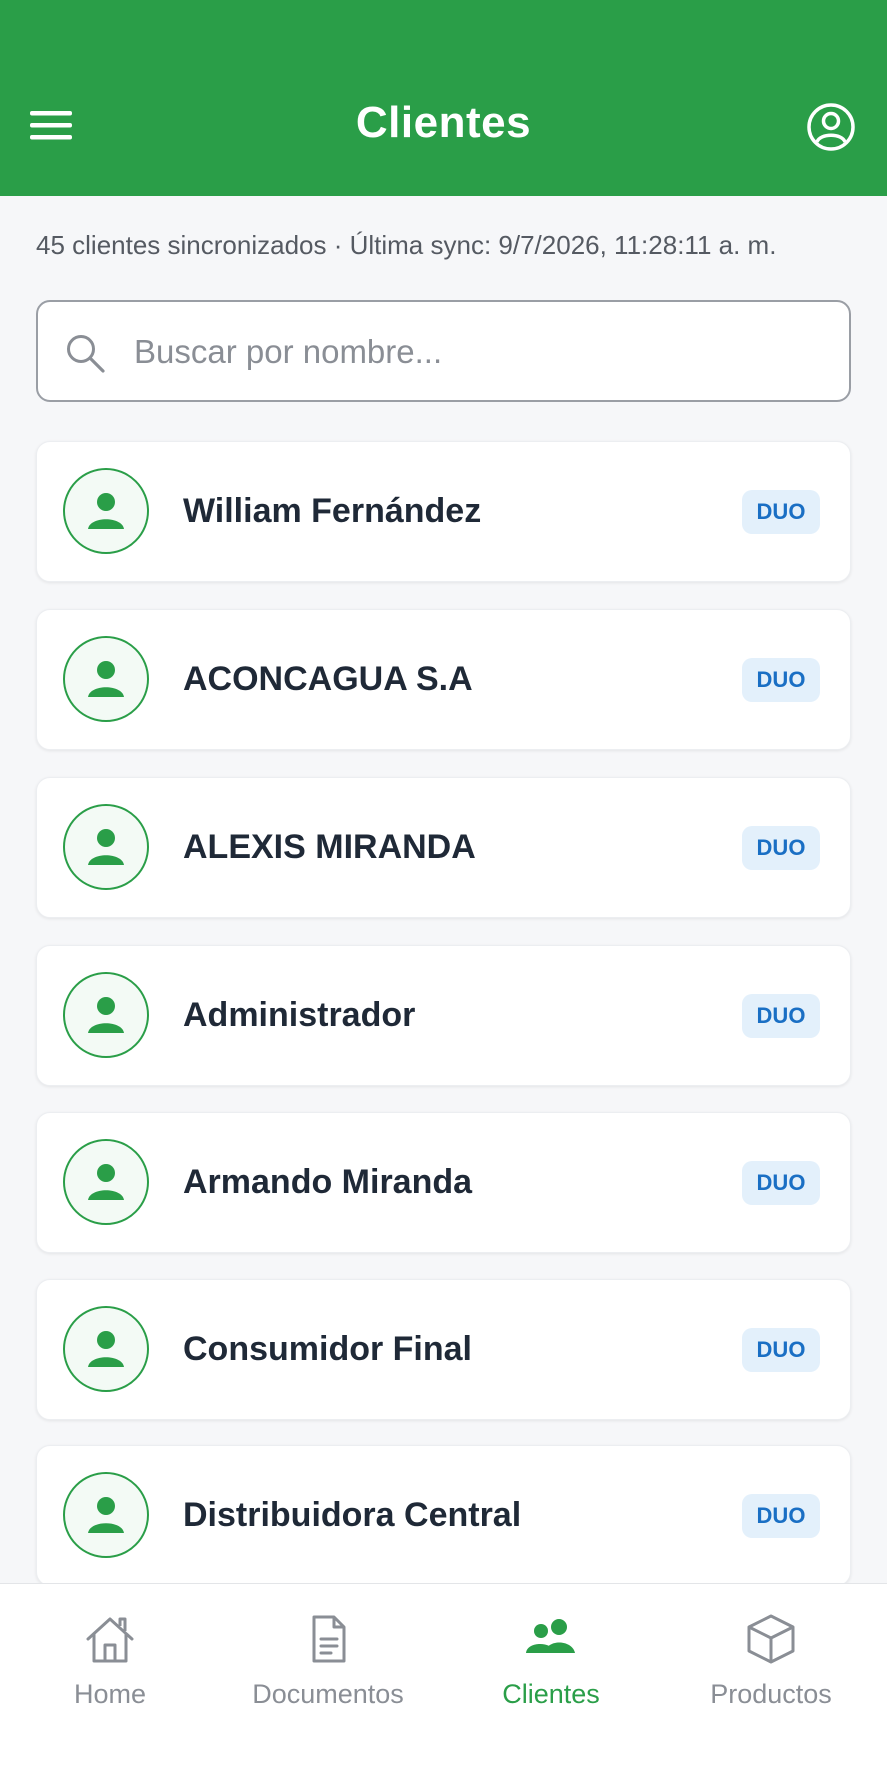 Image resolution: width=887 pixels, height=1774 pixels. What do you see at coordinates (352, 1515) in the screenshot?
I see `client-name: Distribuidora Central` at bounding box center [352, 1515].